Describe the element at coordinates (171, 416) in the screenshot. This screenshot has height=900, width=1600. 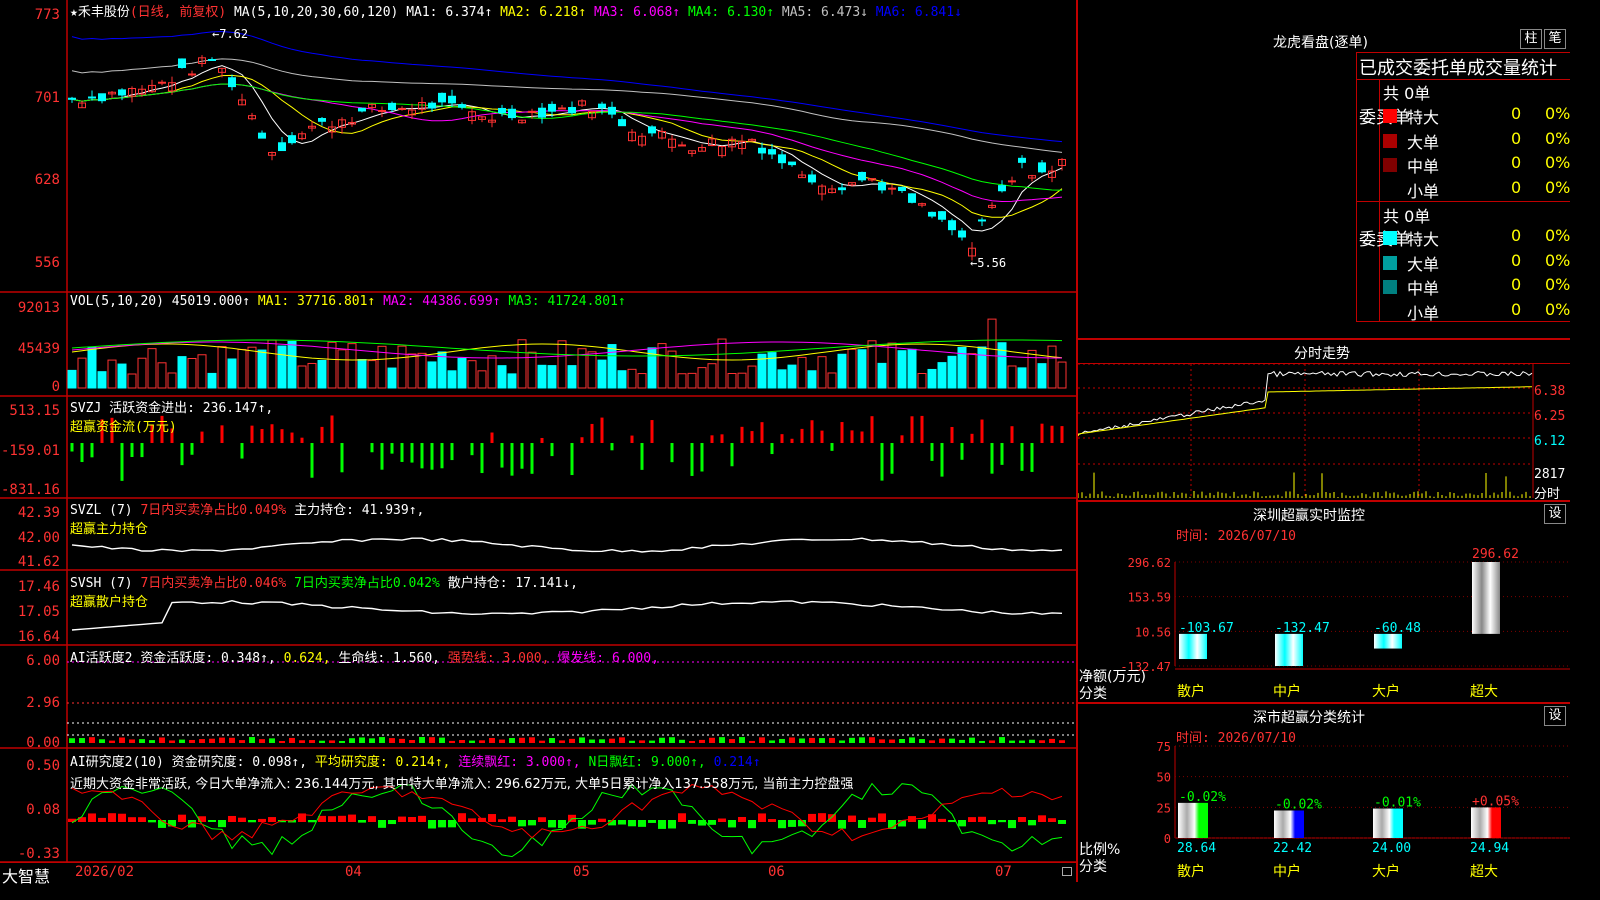
I see `svzj-header: SVZJ 活跃资金进出: 236.147↑, 超赢资金流(万元)` at that location.